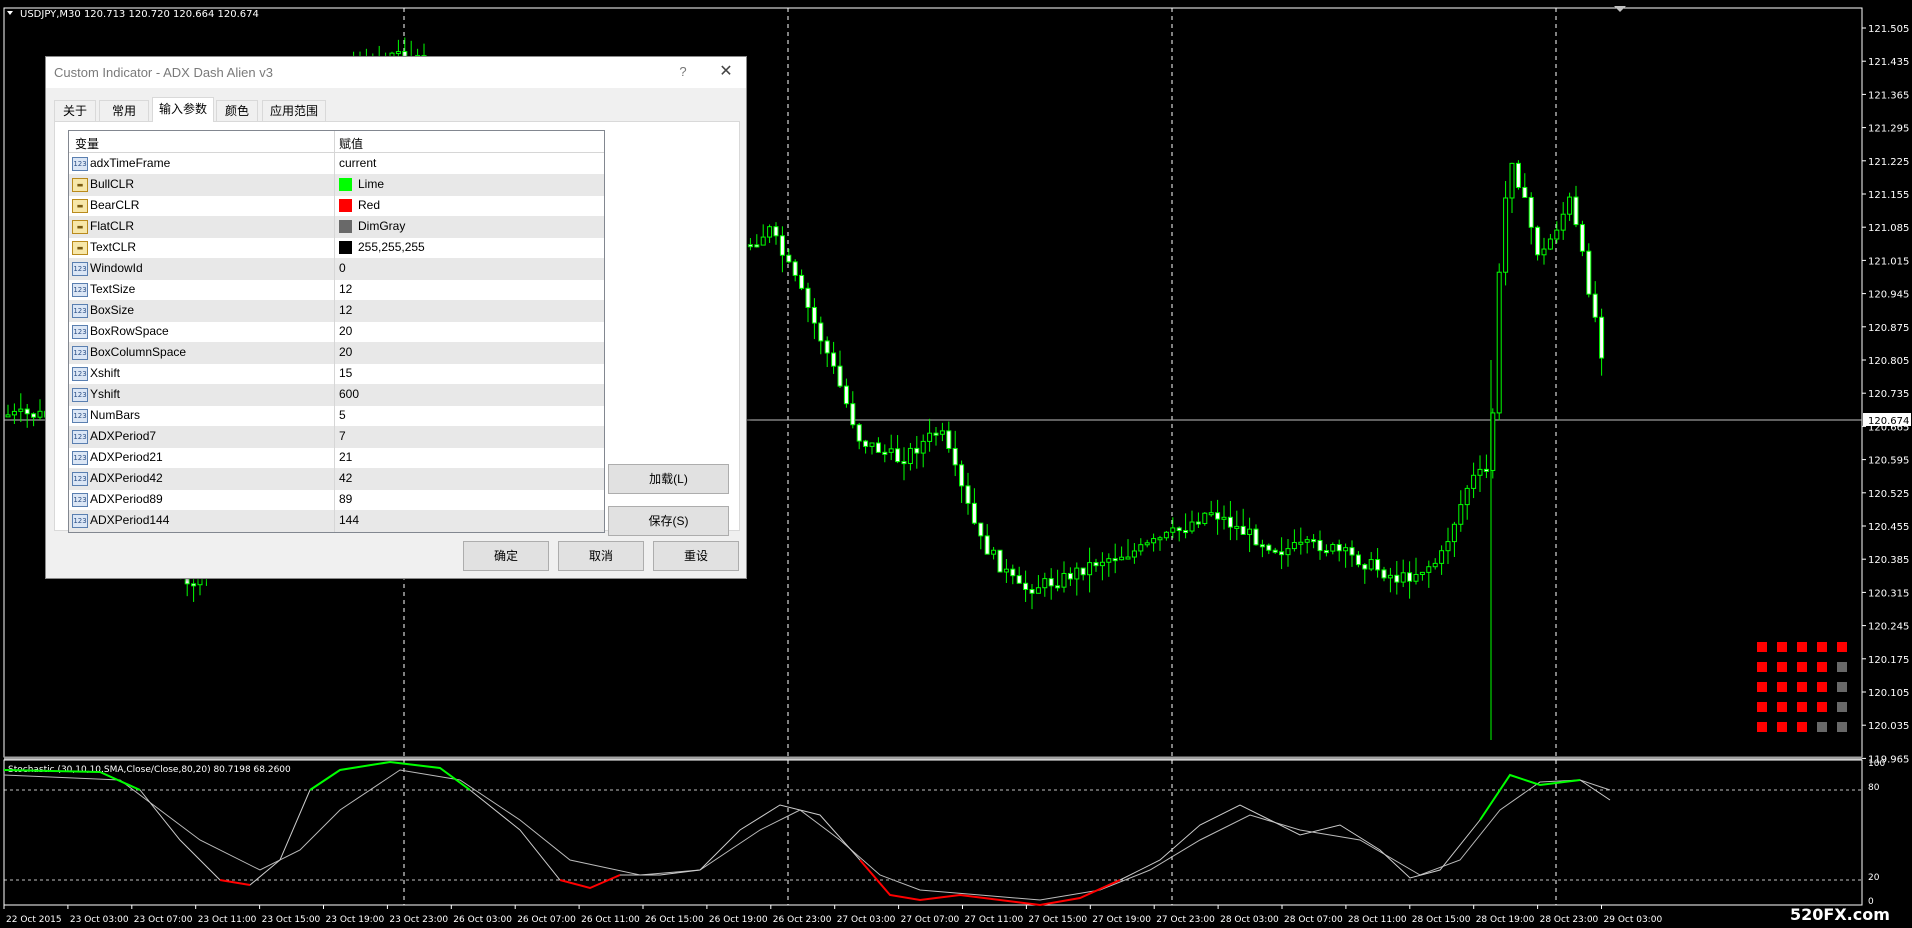  I want to click on column-divider, so click(334, 331).